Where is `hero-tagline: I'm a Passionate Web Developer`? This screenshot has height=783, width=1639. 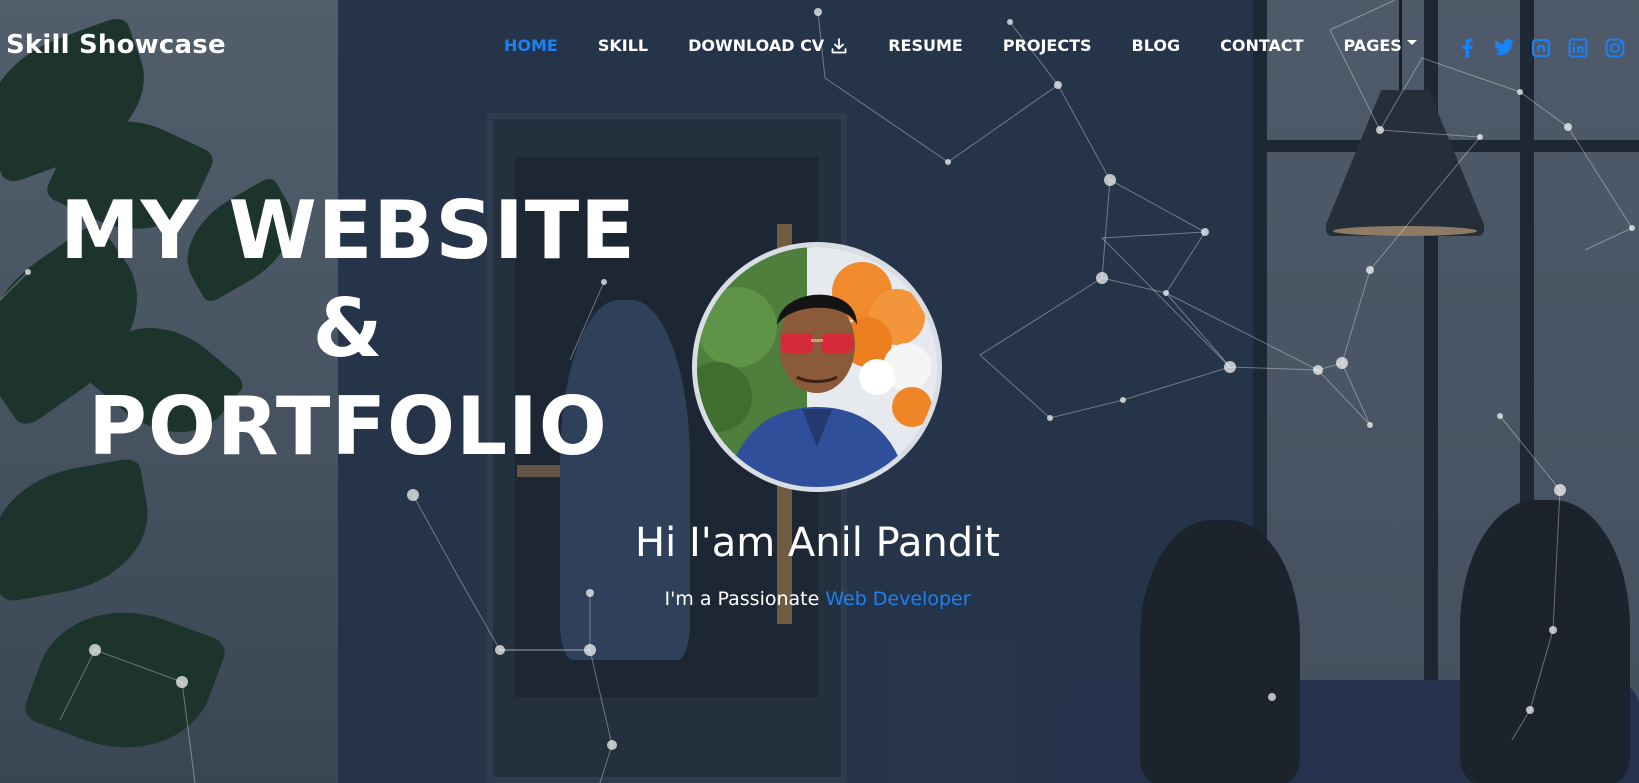
hero-tagline: I'm a Passionate Web Developer is located at coordinates (817, 599).